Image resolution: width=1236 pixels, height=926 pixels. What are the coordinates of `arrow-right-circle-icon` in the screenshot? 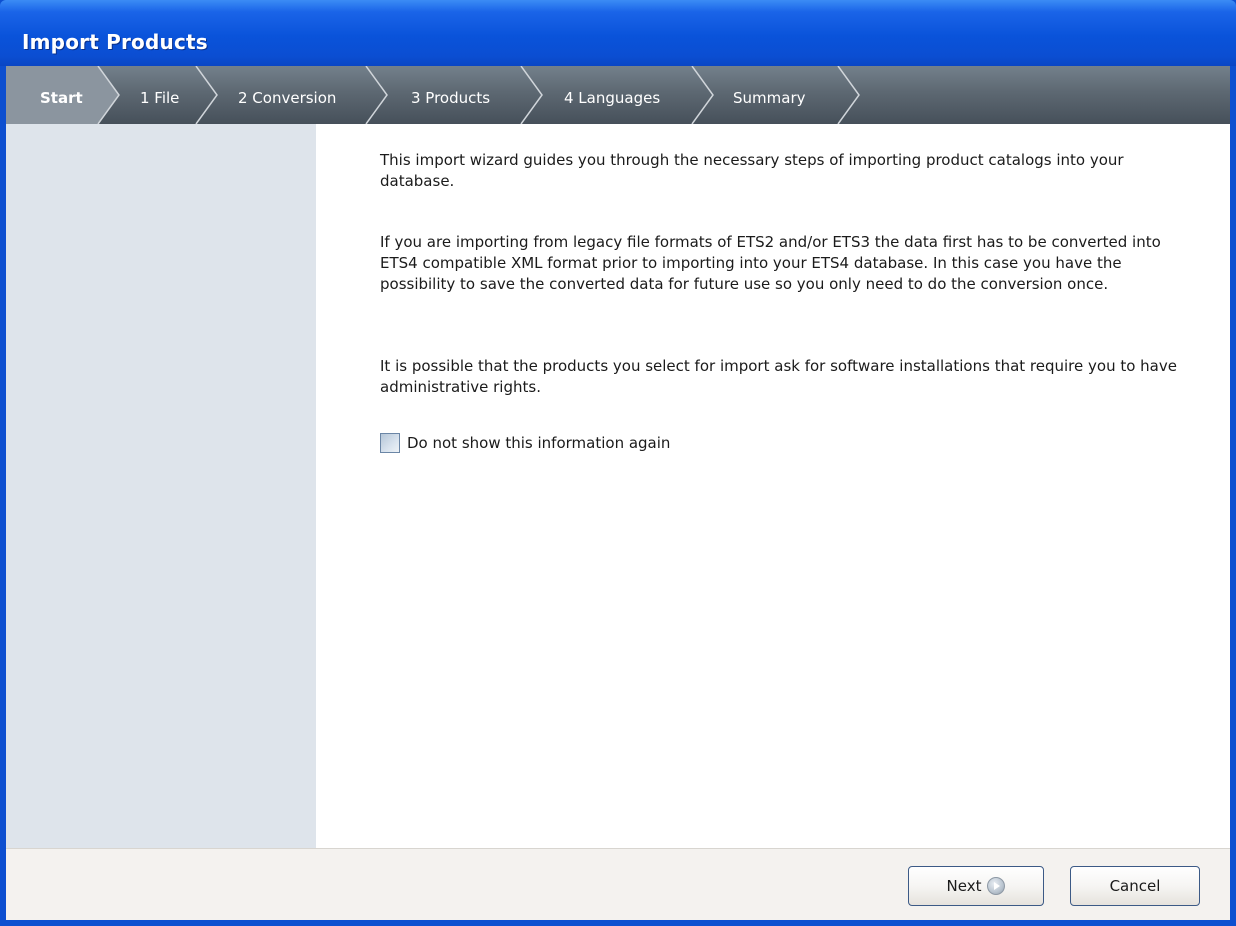 It's located at (996, 886).